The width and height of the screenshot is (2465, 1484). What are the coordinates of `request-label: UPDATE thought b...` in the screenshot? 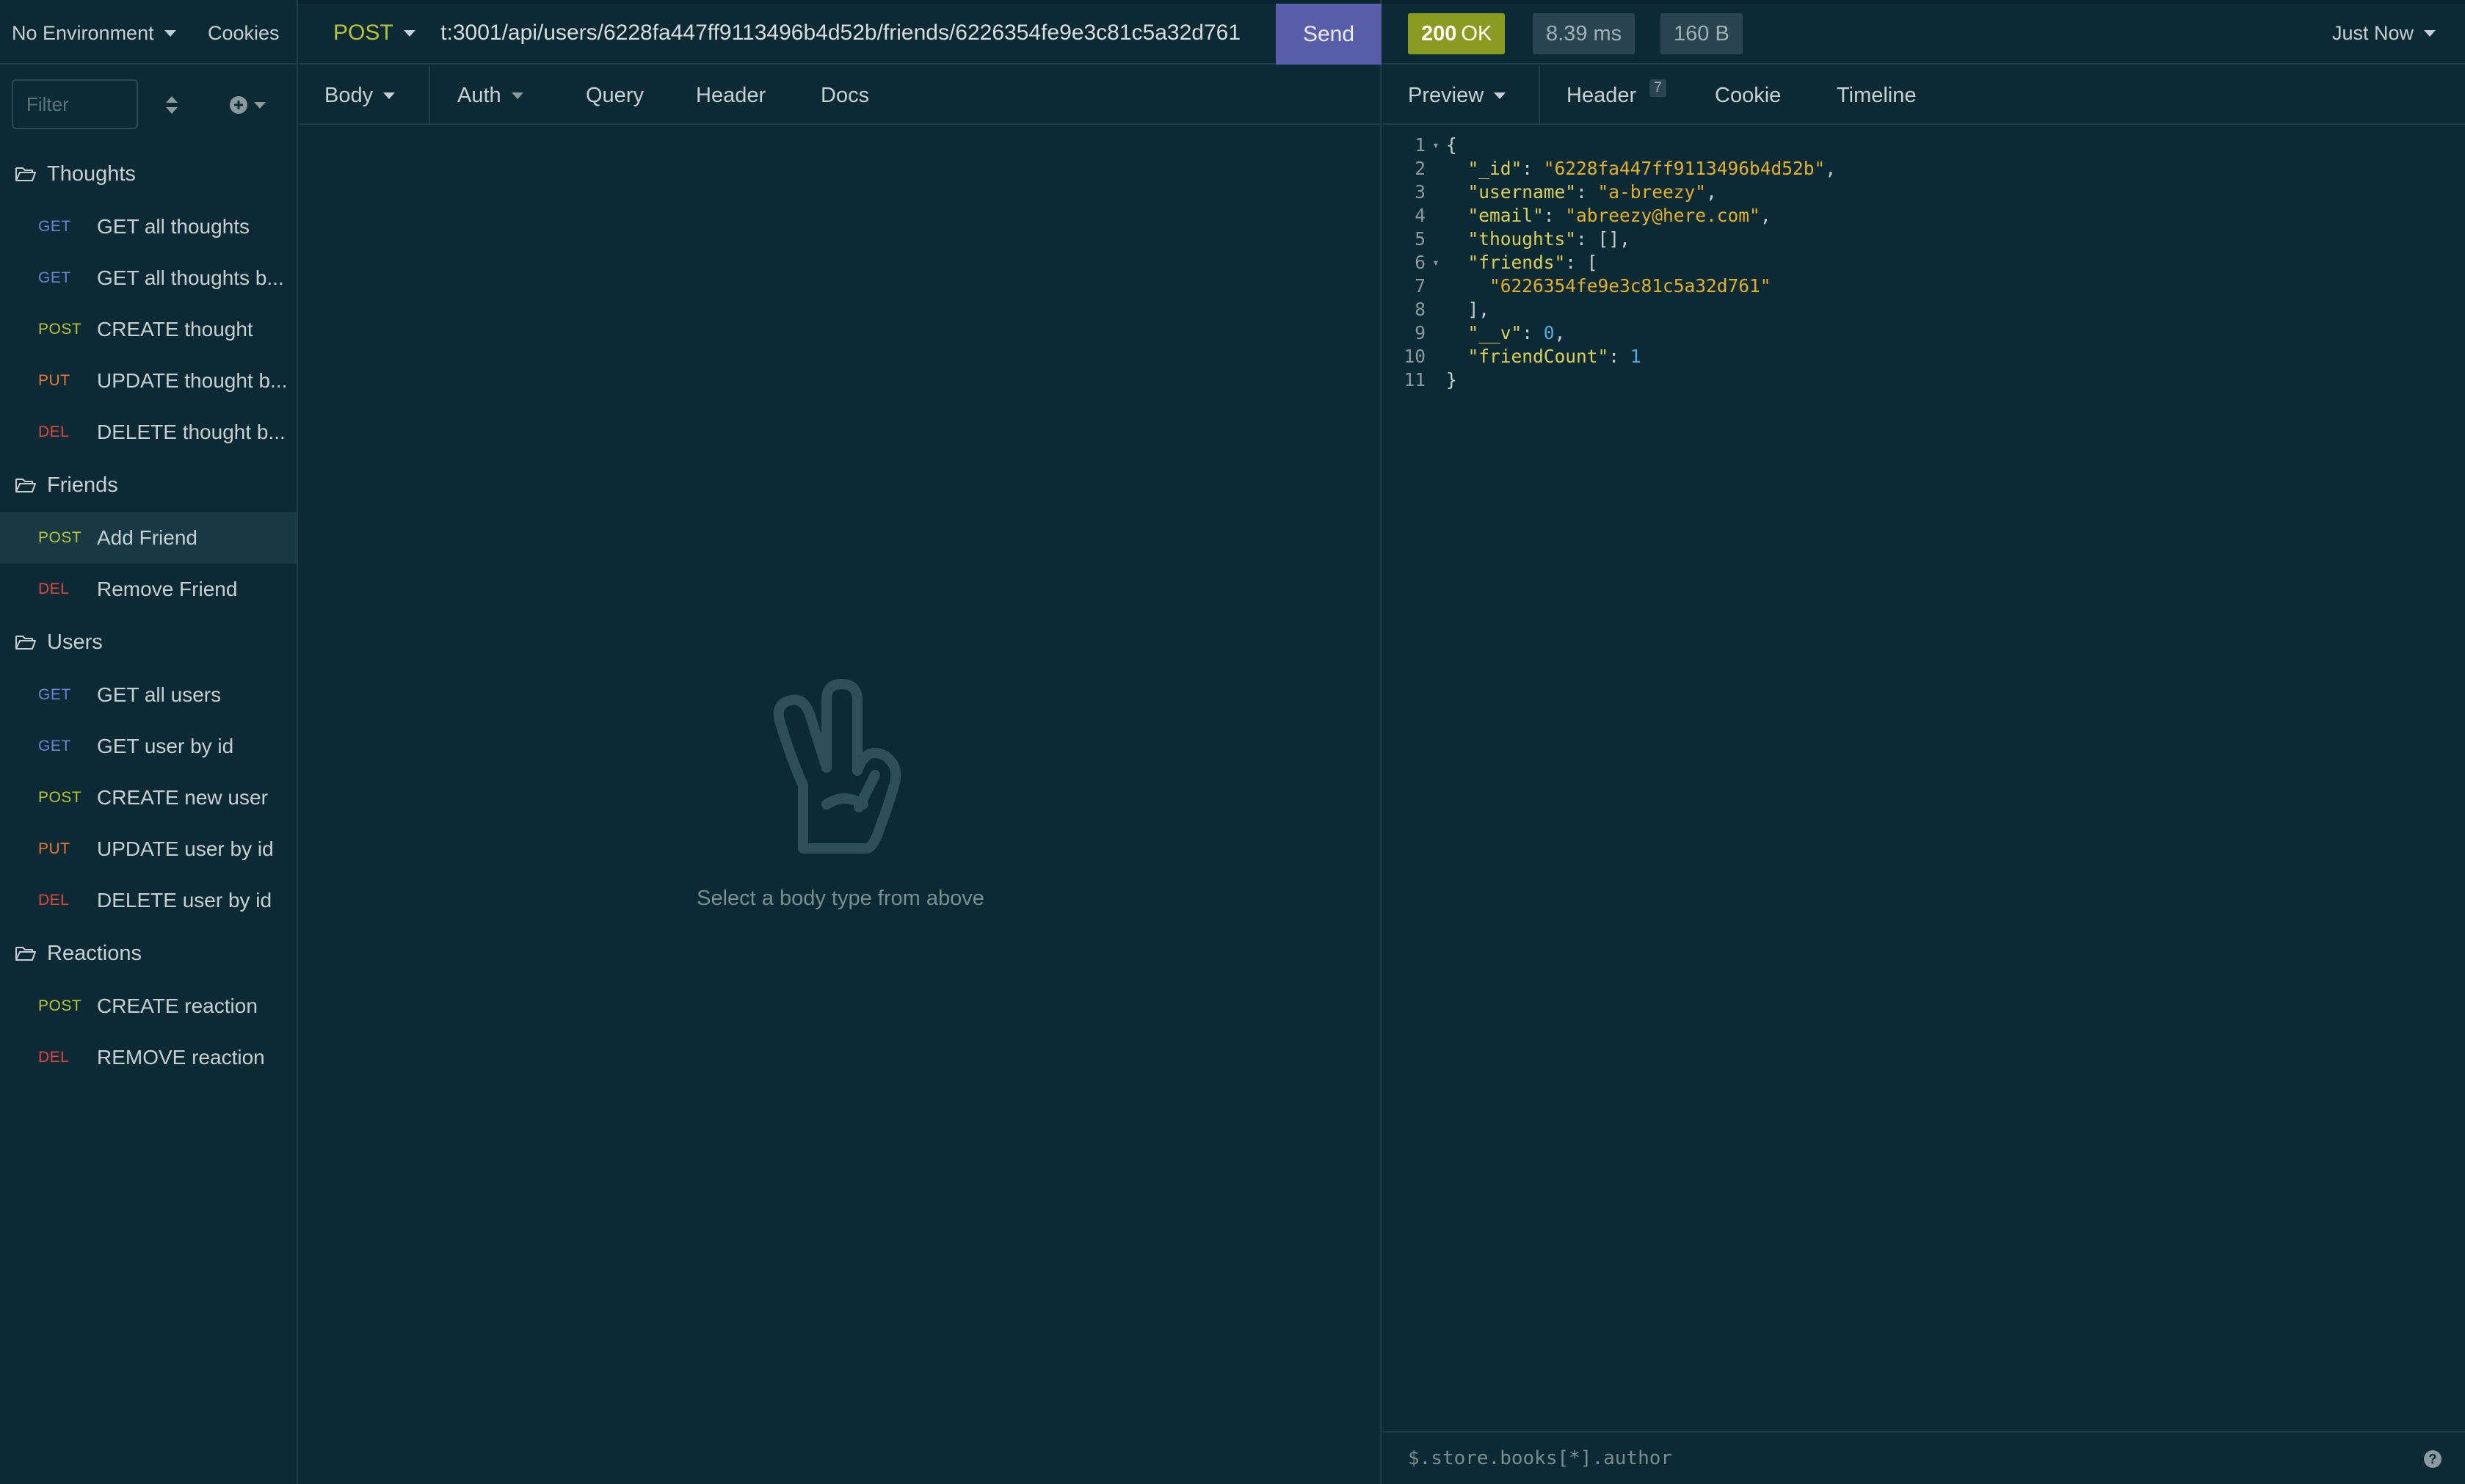 It's located at (192, 380).